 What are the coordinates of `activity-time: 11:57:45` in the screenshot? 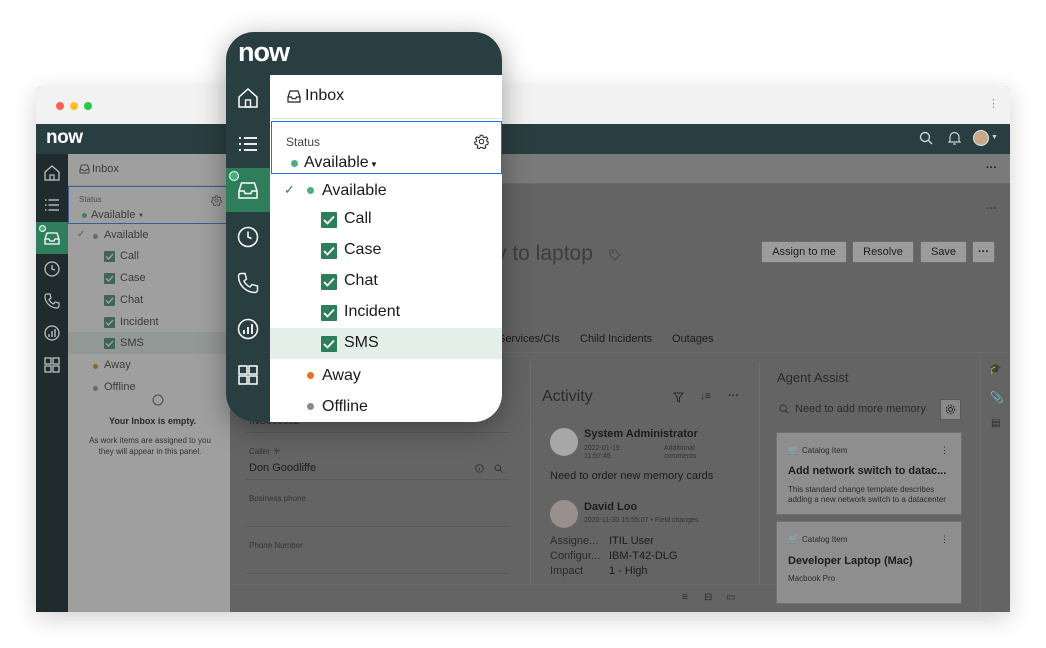 It's located at (597, 456).